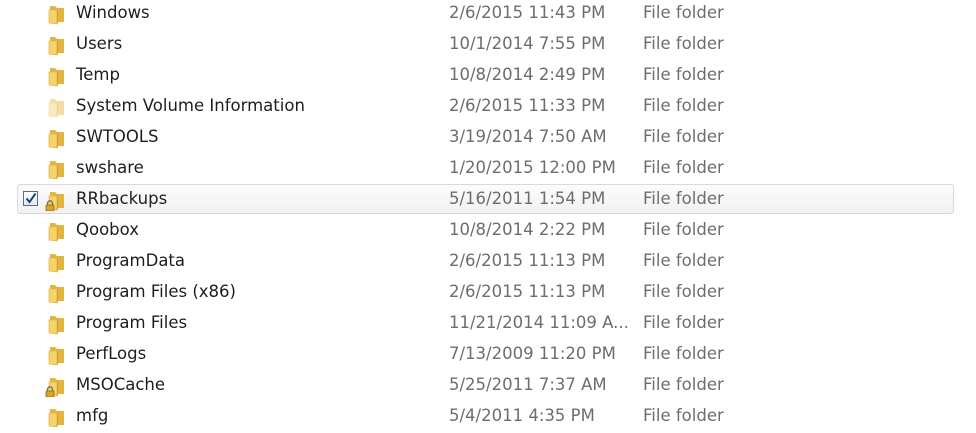 The width and height of the screenshot is (976, 433). What do you see at coordinates (156, 291) in the screenshot?
I see `file-name: Program Files (x86)` at bounding box center [156, 291].